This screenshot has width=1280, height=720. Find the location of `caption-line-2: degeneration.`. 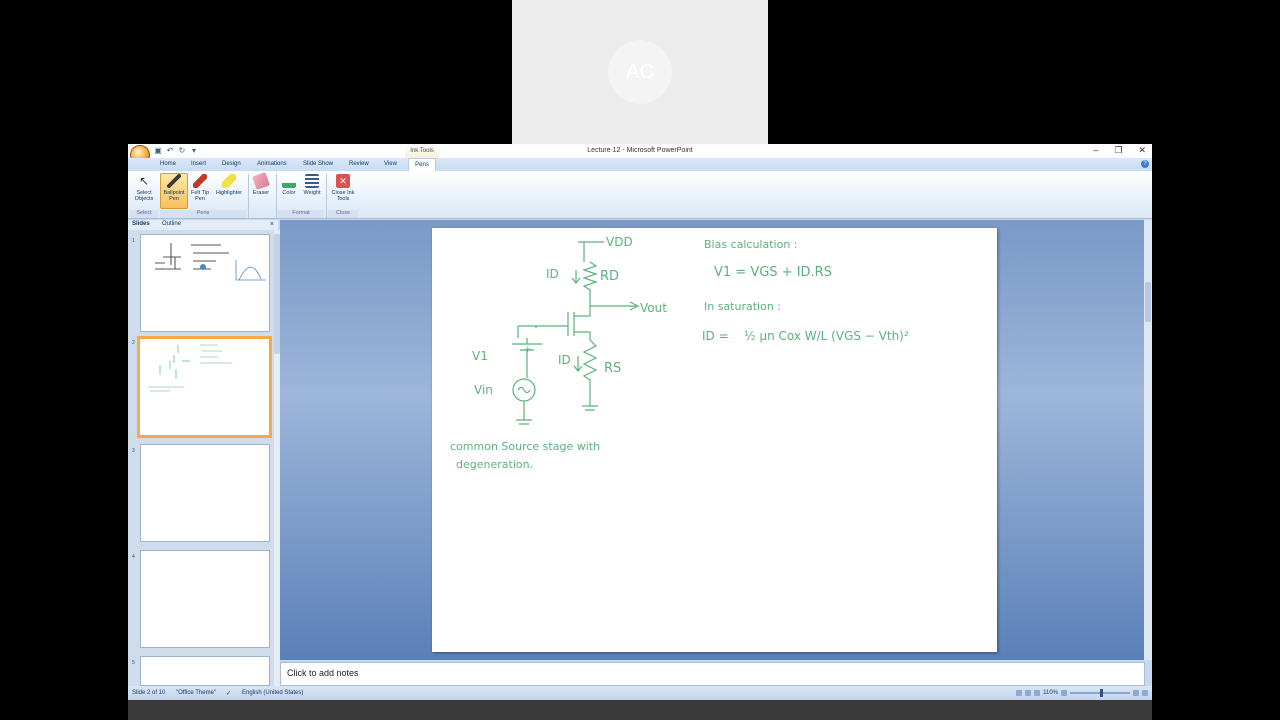

caption-line-2: degeneration. is located at coordinates (494, 464).